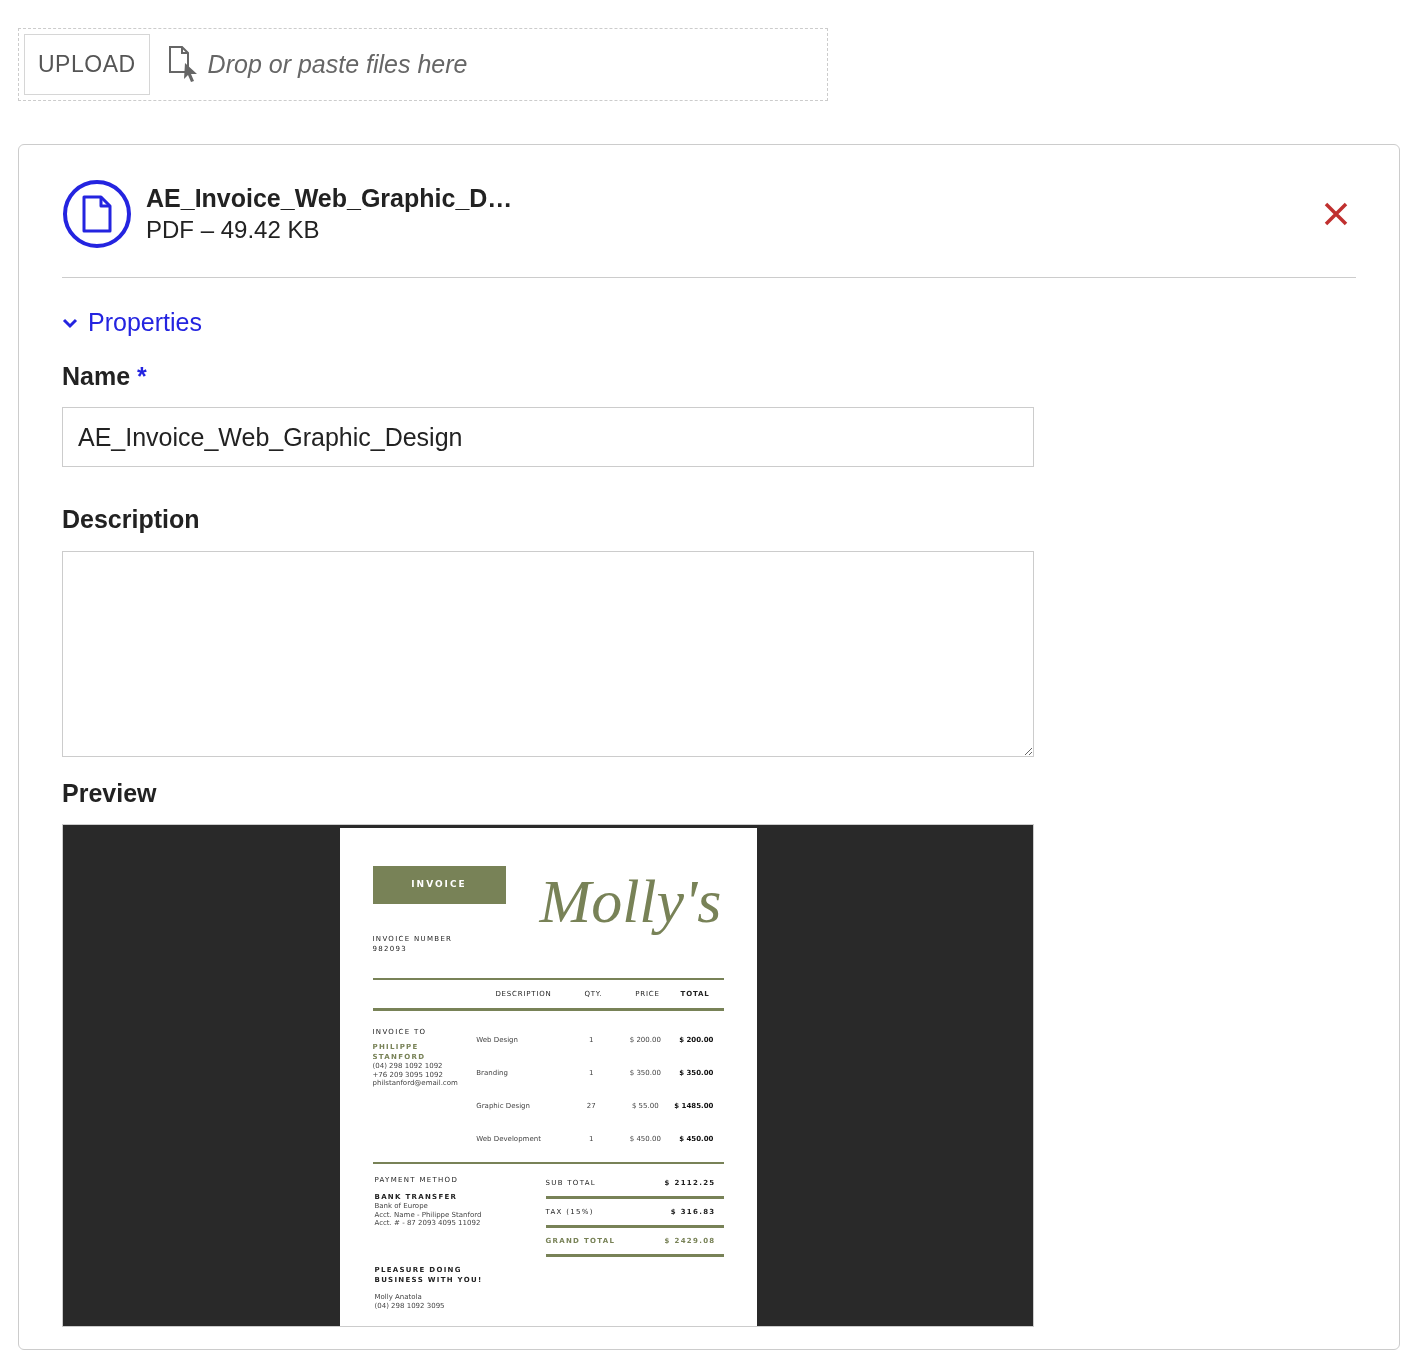 Image resolution: width=1418 pixels, height=1364 pixels. I want to click on drop-zone: UPLOAD Drop or paste files here, so click(423, 64).